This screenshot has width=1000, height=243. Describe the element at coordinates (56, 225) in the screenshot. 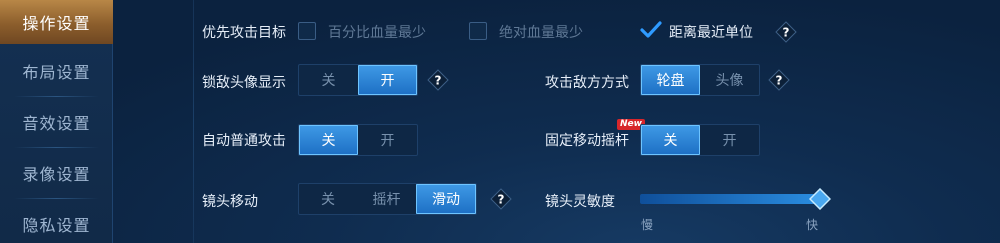

I see `sidebar-item-label: 隐私设置` at that location.